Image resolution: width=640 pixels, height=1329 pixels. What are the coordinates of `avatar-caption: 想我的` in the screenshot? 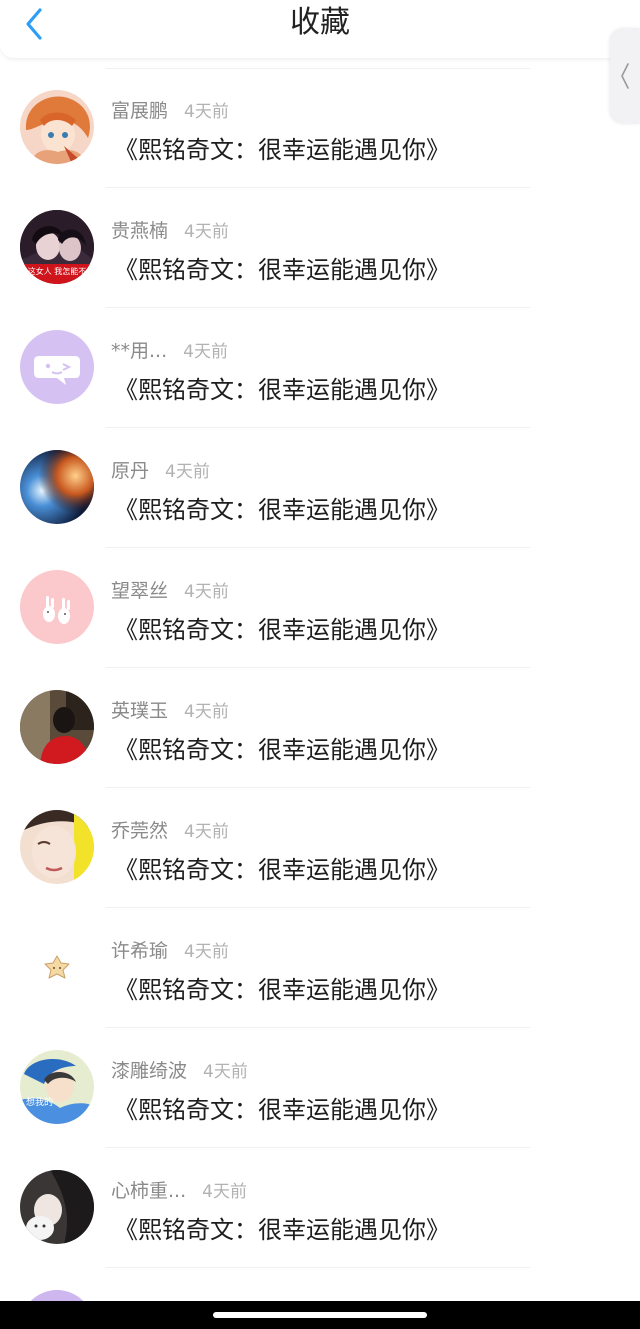 It's located at (40, 1103).